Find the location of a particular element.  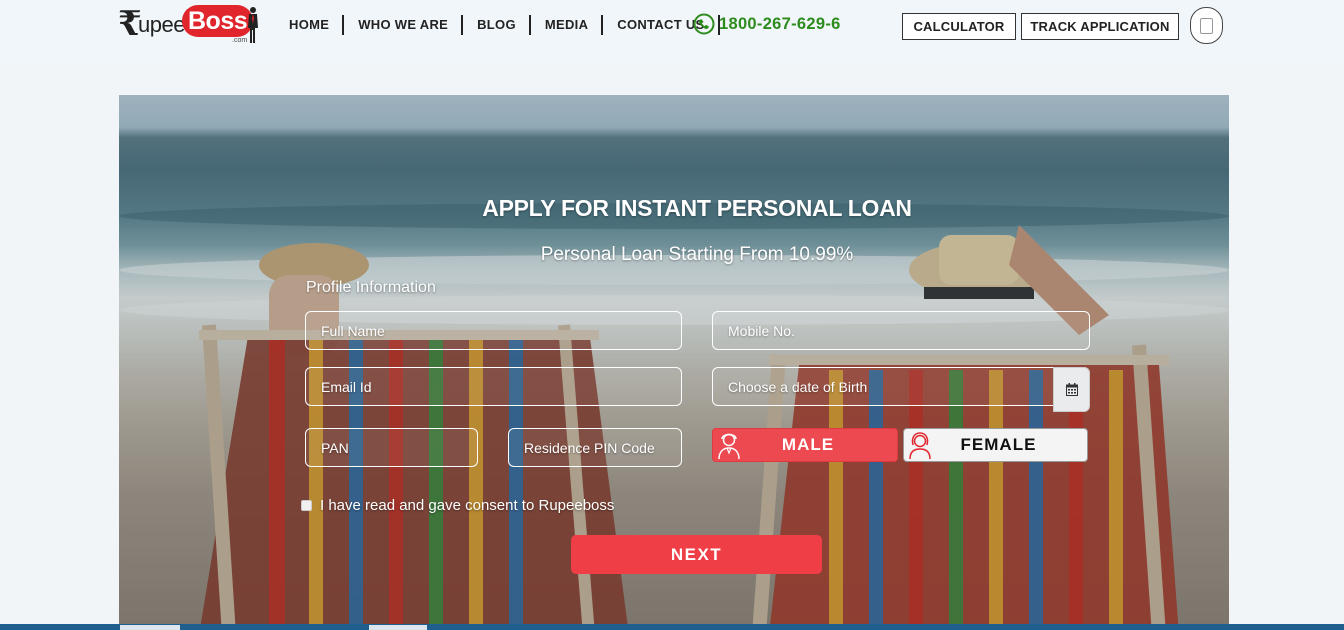

logo-text-upee: upee is located at coordinates (161, 24).